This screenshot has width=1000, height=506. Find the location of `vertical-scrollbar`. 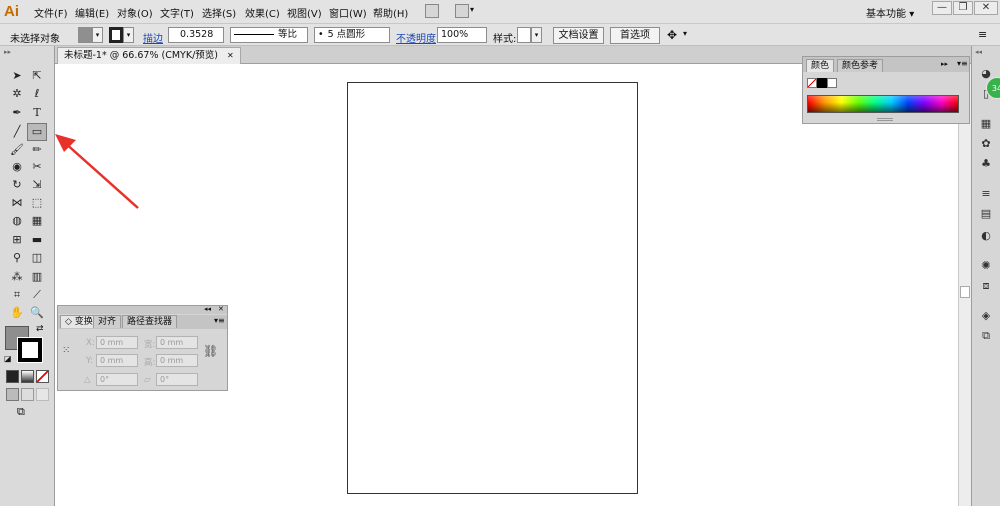

vertical-scrollbar is located at coordinates (964, 285).